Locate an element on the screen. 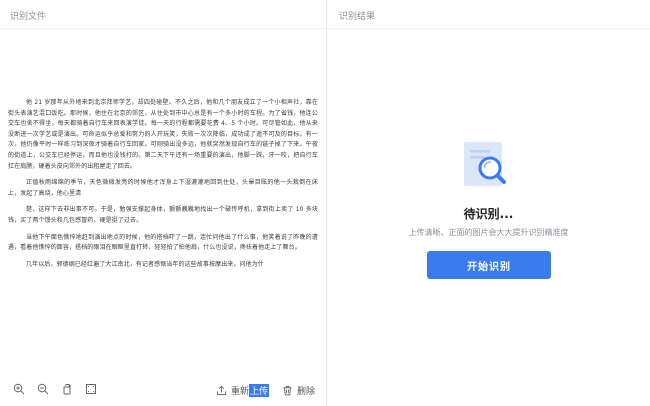  reupload-label: 重新 is located at coordinates (240, 391).